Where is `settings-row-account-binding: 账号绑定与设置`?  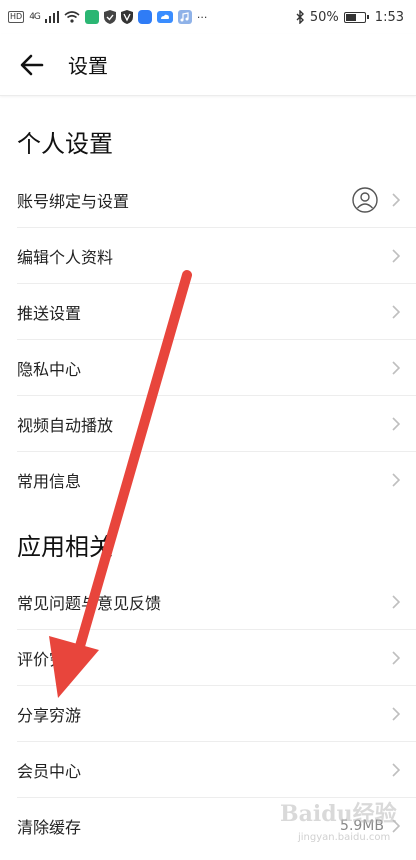
settings-row-account-binding: 账号绑定与设置 is located at coordinates (208, 200).